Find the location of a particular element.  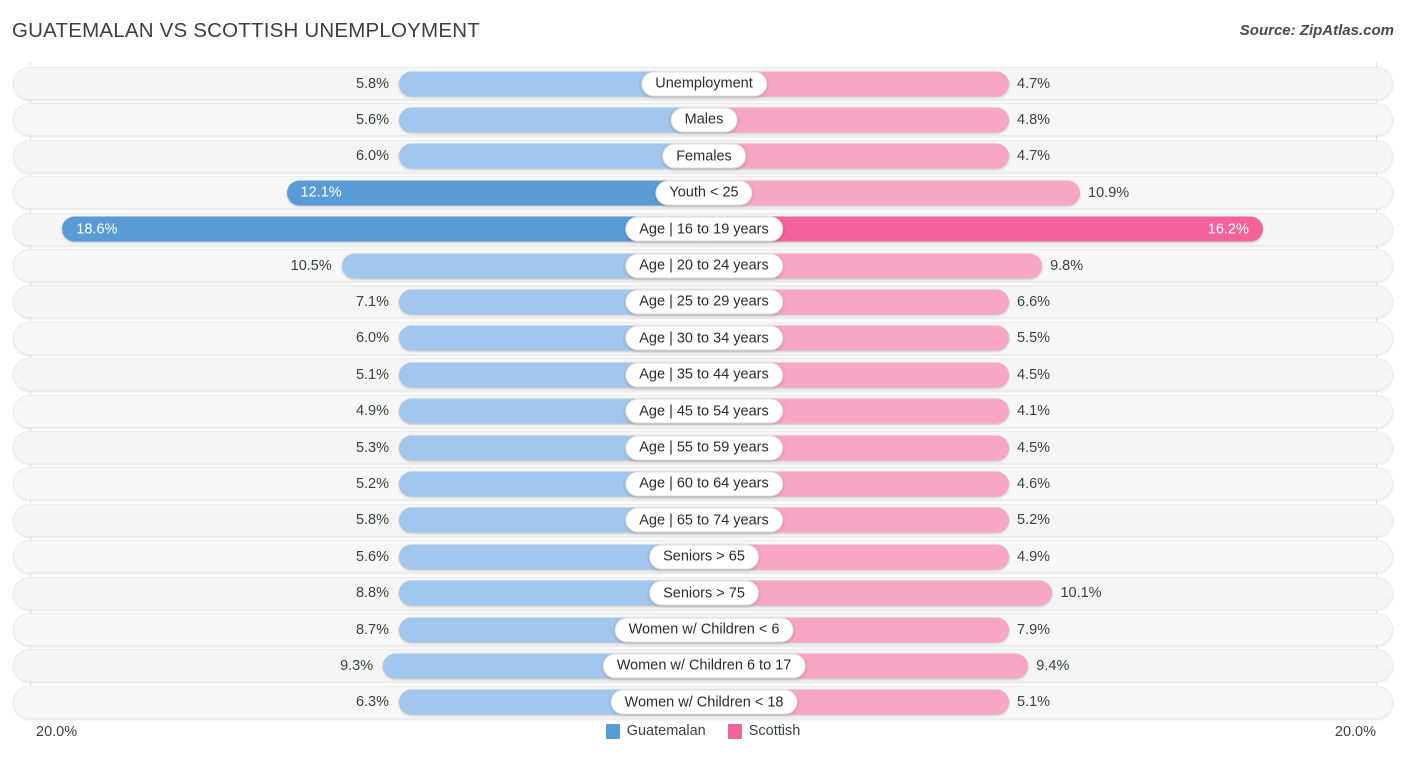

table-row: 8.8% 10.1% Seniors > 75 is located at coordinates (703, 593).